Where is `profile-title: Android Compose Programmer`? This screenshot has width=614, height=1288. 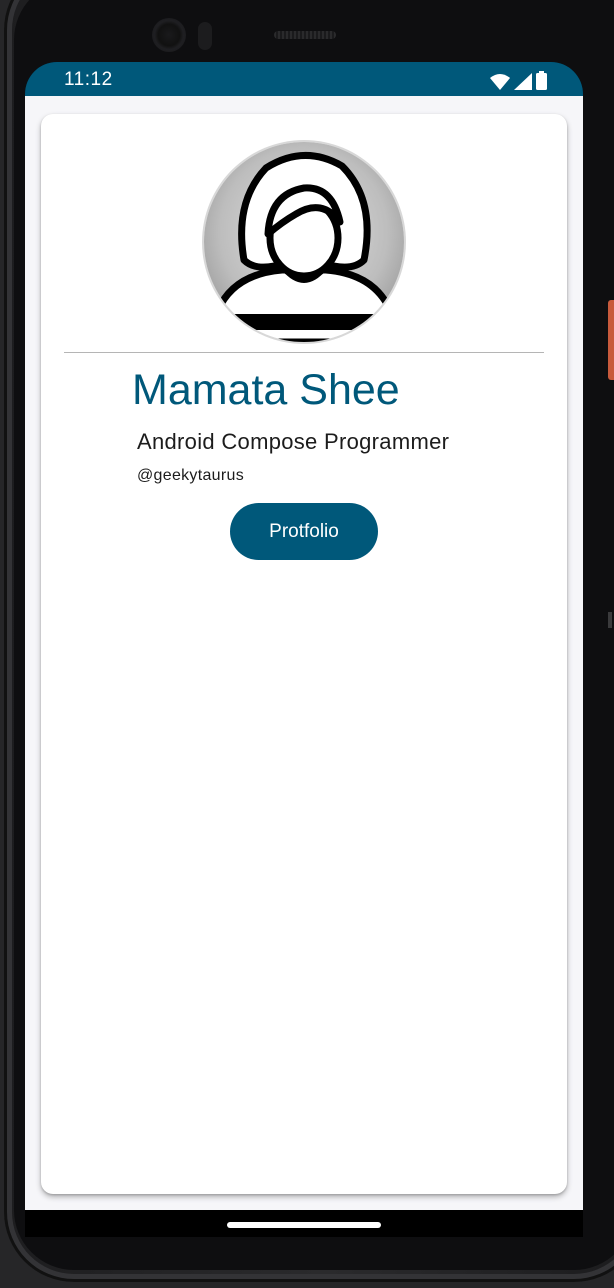
profile-title: Android Compose Programmer is located at coordinates (293, 441).